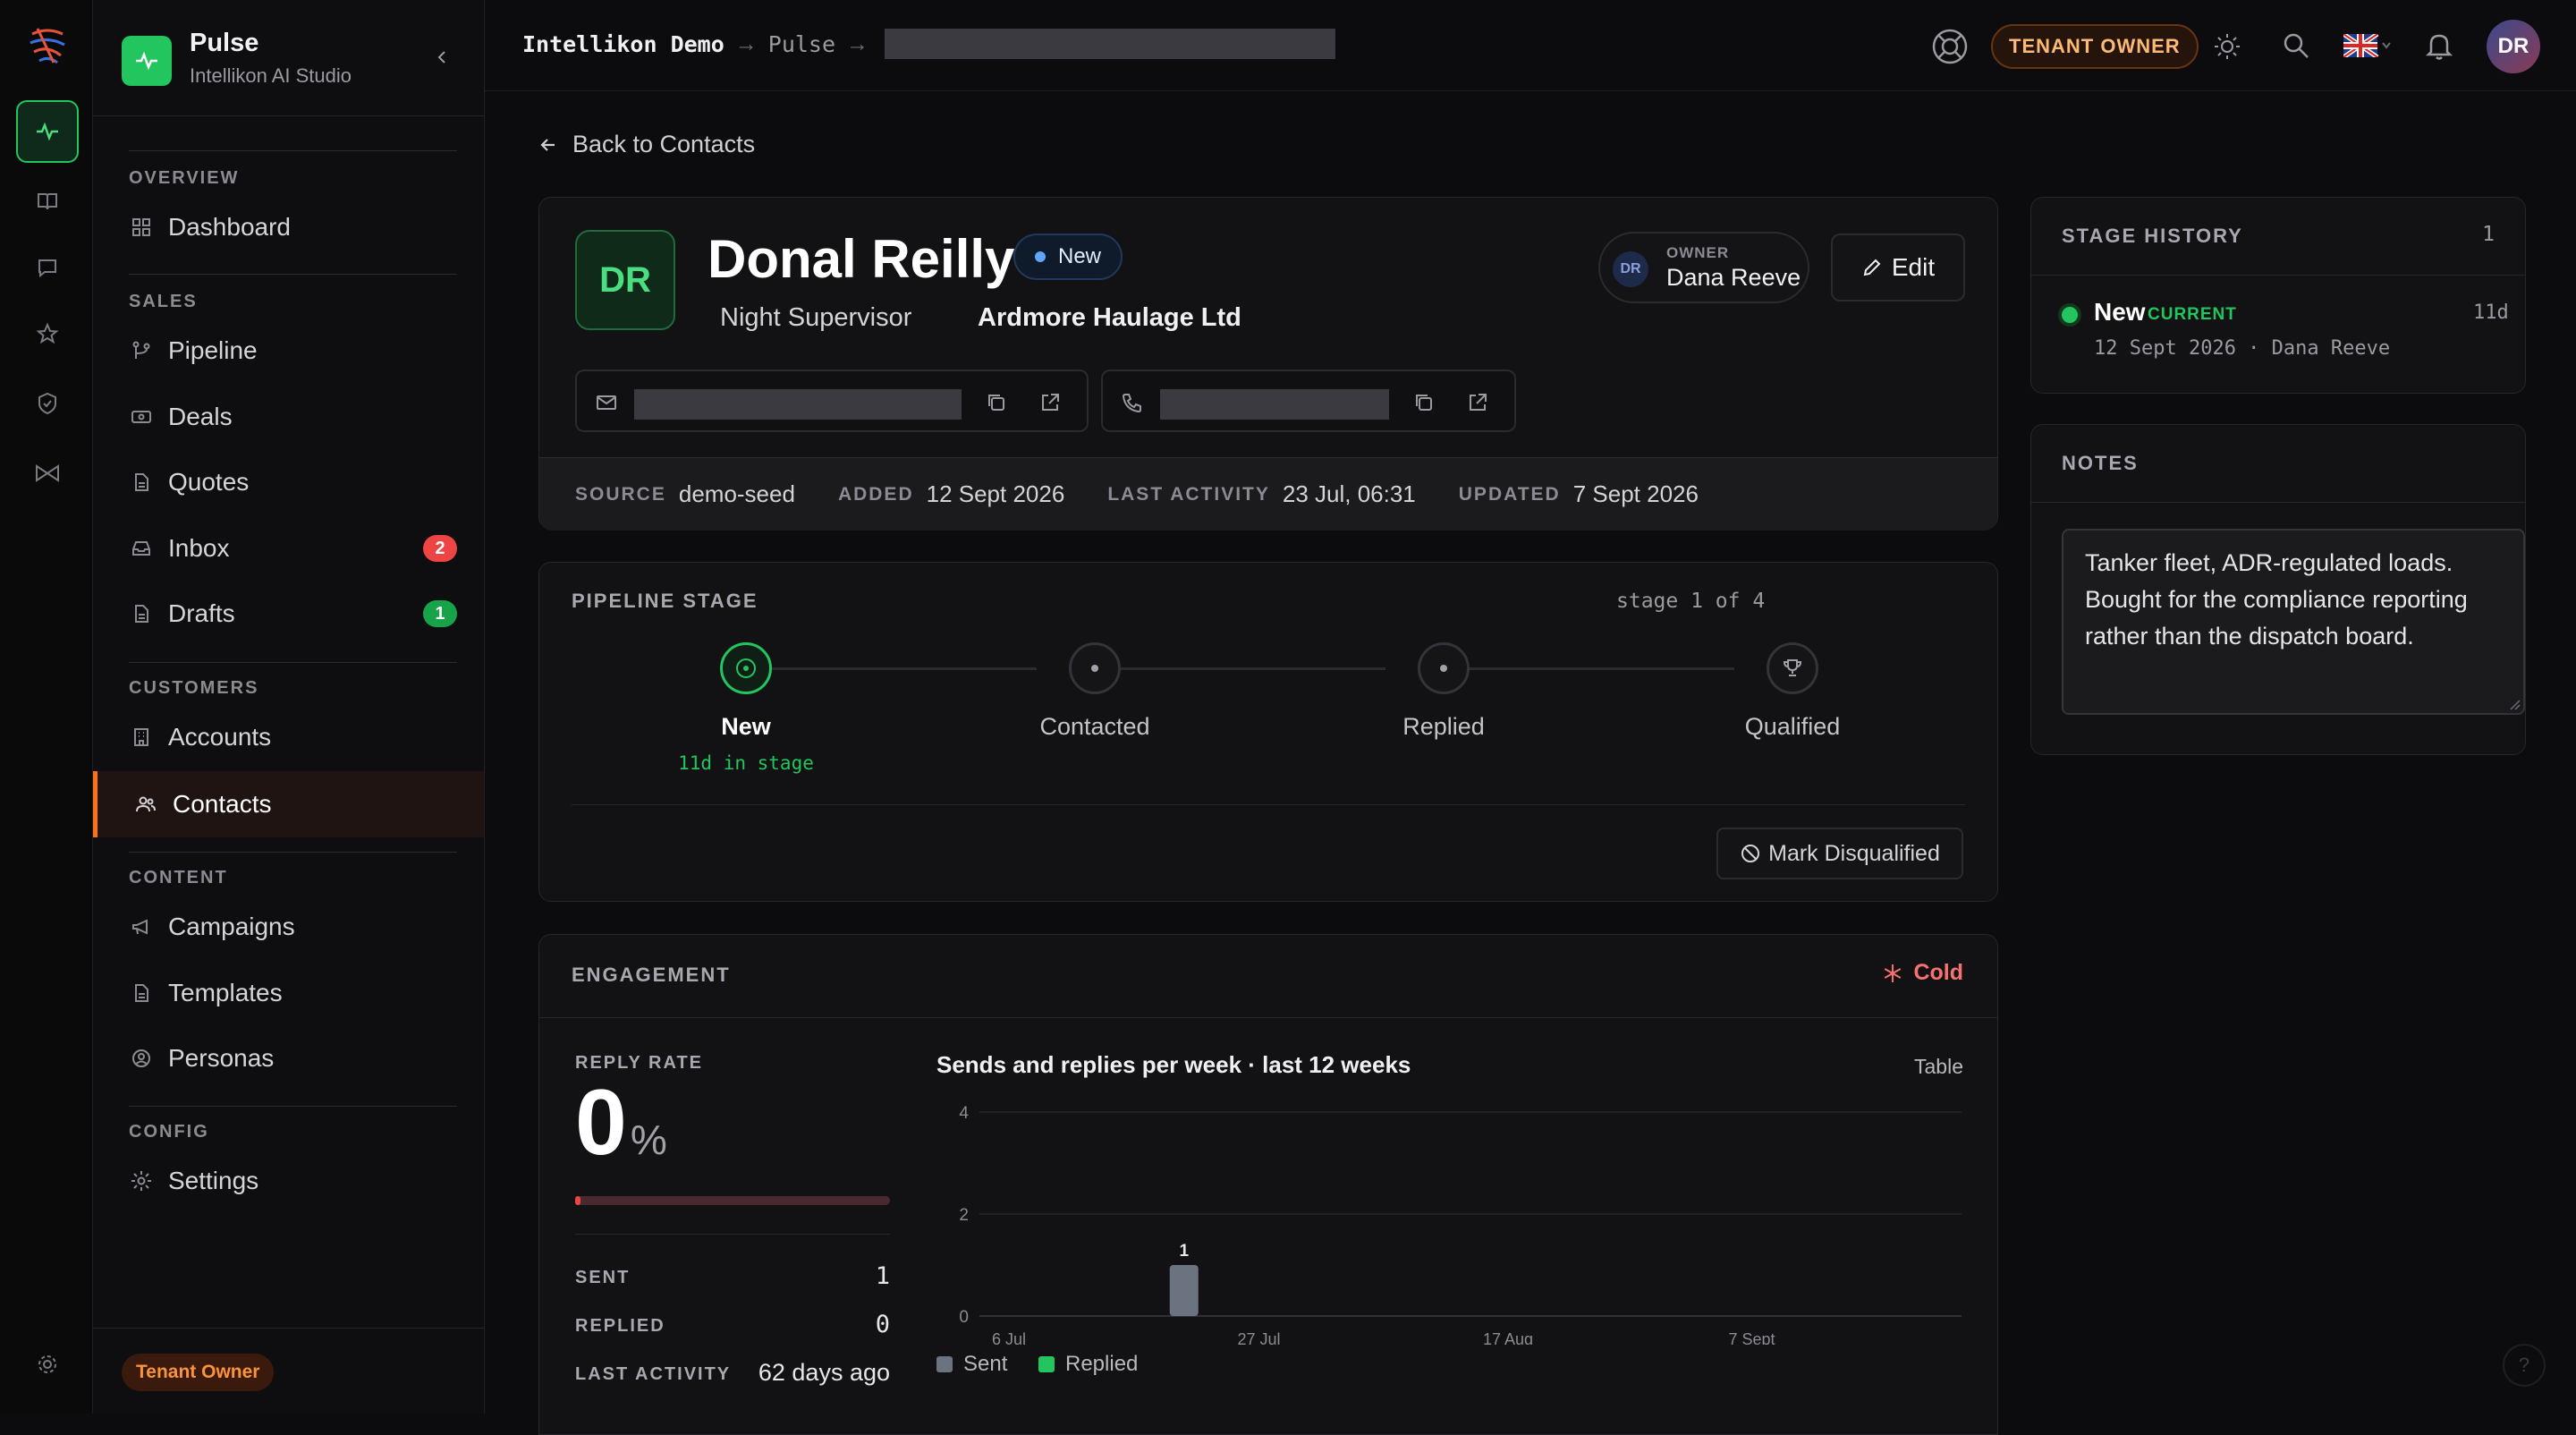 The image size is (2576, 1435). I want to click on breadcrumb-redacted, so click(1110, 44).